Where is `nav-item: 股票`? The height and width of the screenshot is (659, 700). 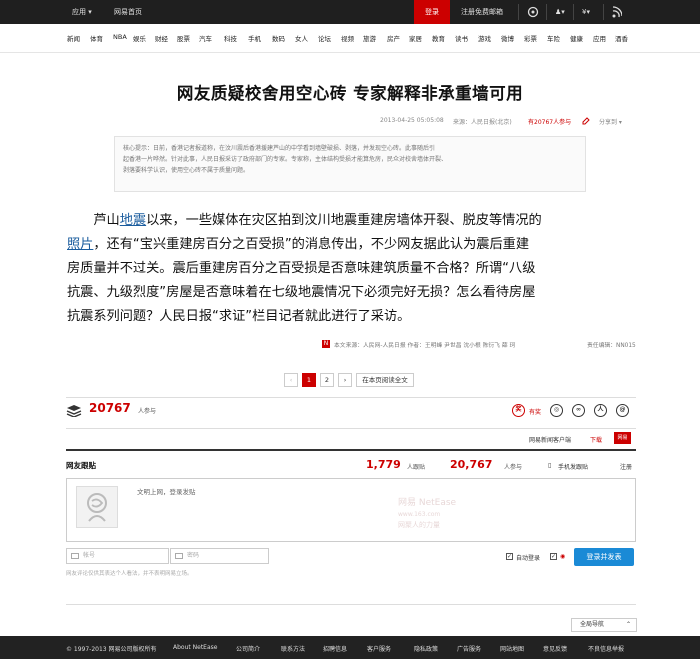 nav-item: 股票 is located at coordinates (183, 38).